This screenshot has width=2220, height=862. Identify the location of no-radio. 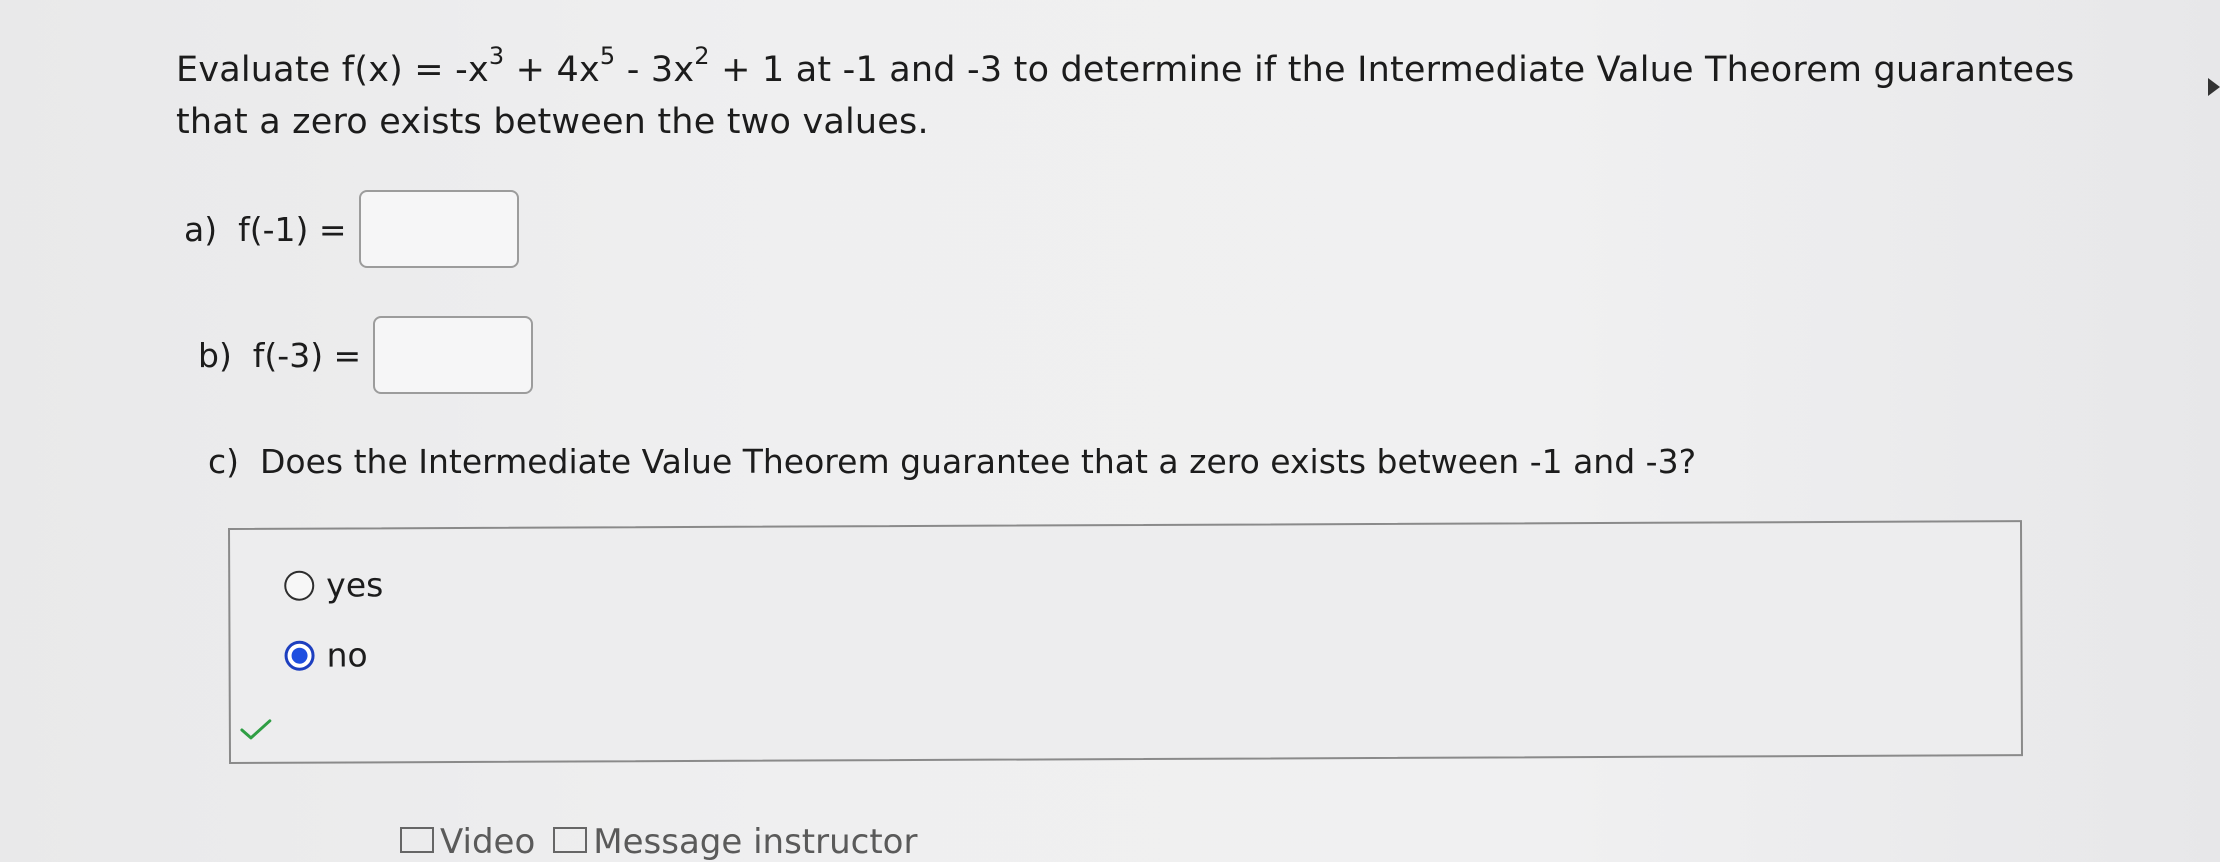
(299, 655).